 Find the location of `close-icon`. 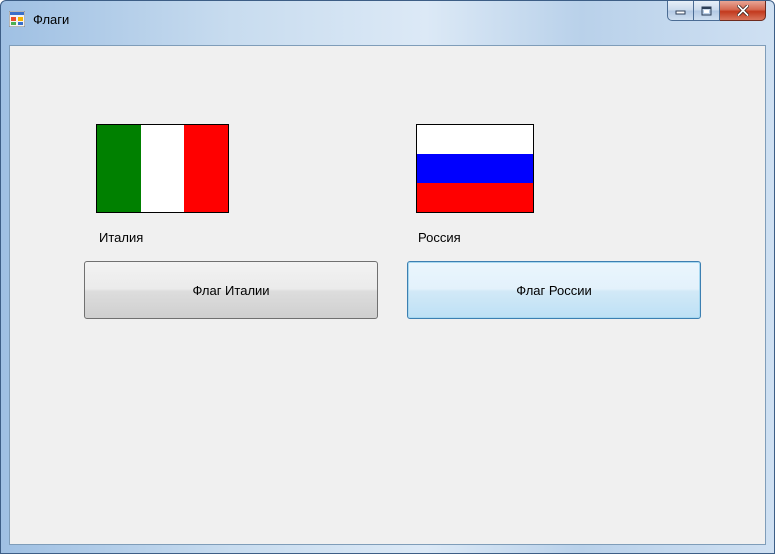

close-icon is located at coordinates (742, 10).